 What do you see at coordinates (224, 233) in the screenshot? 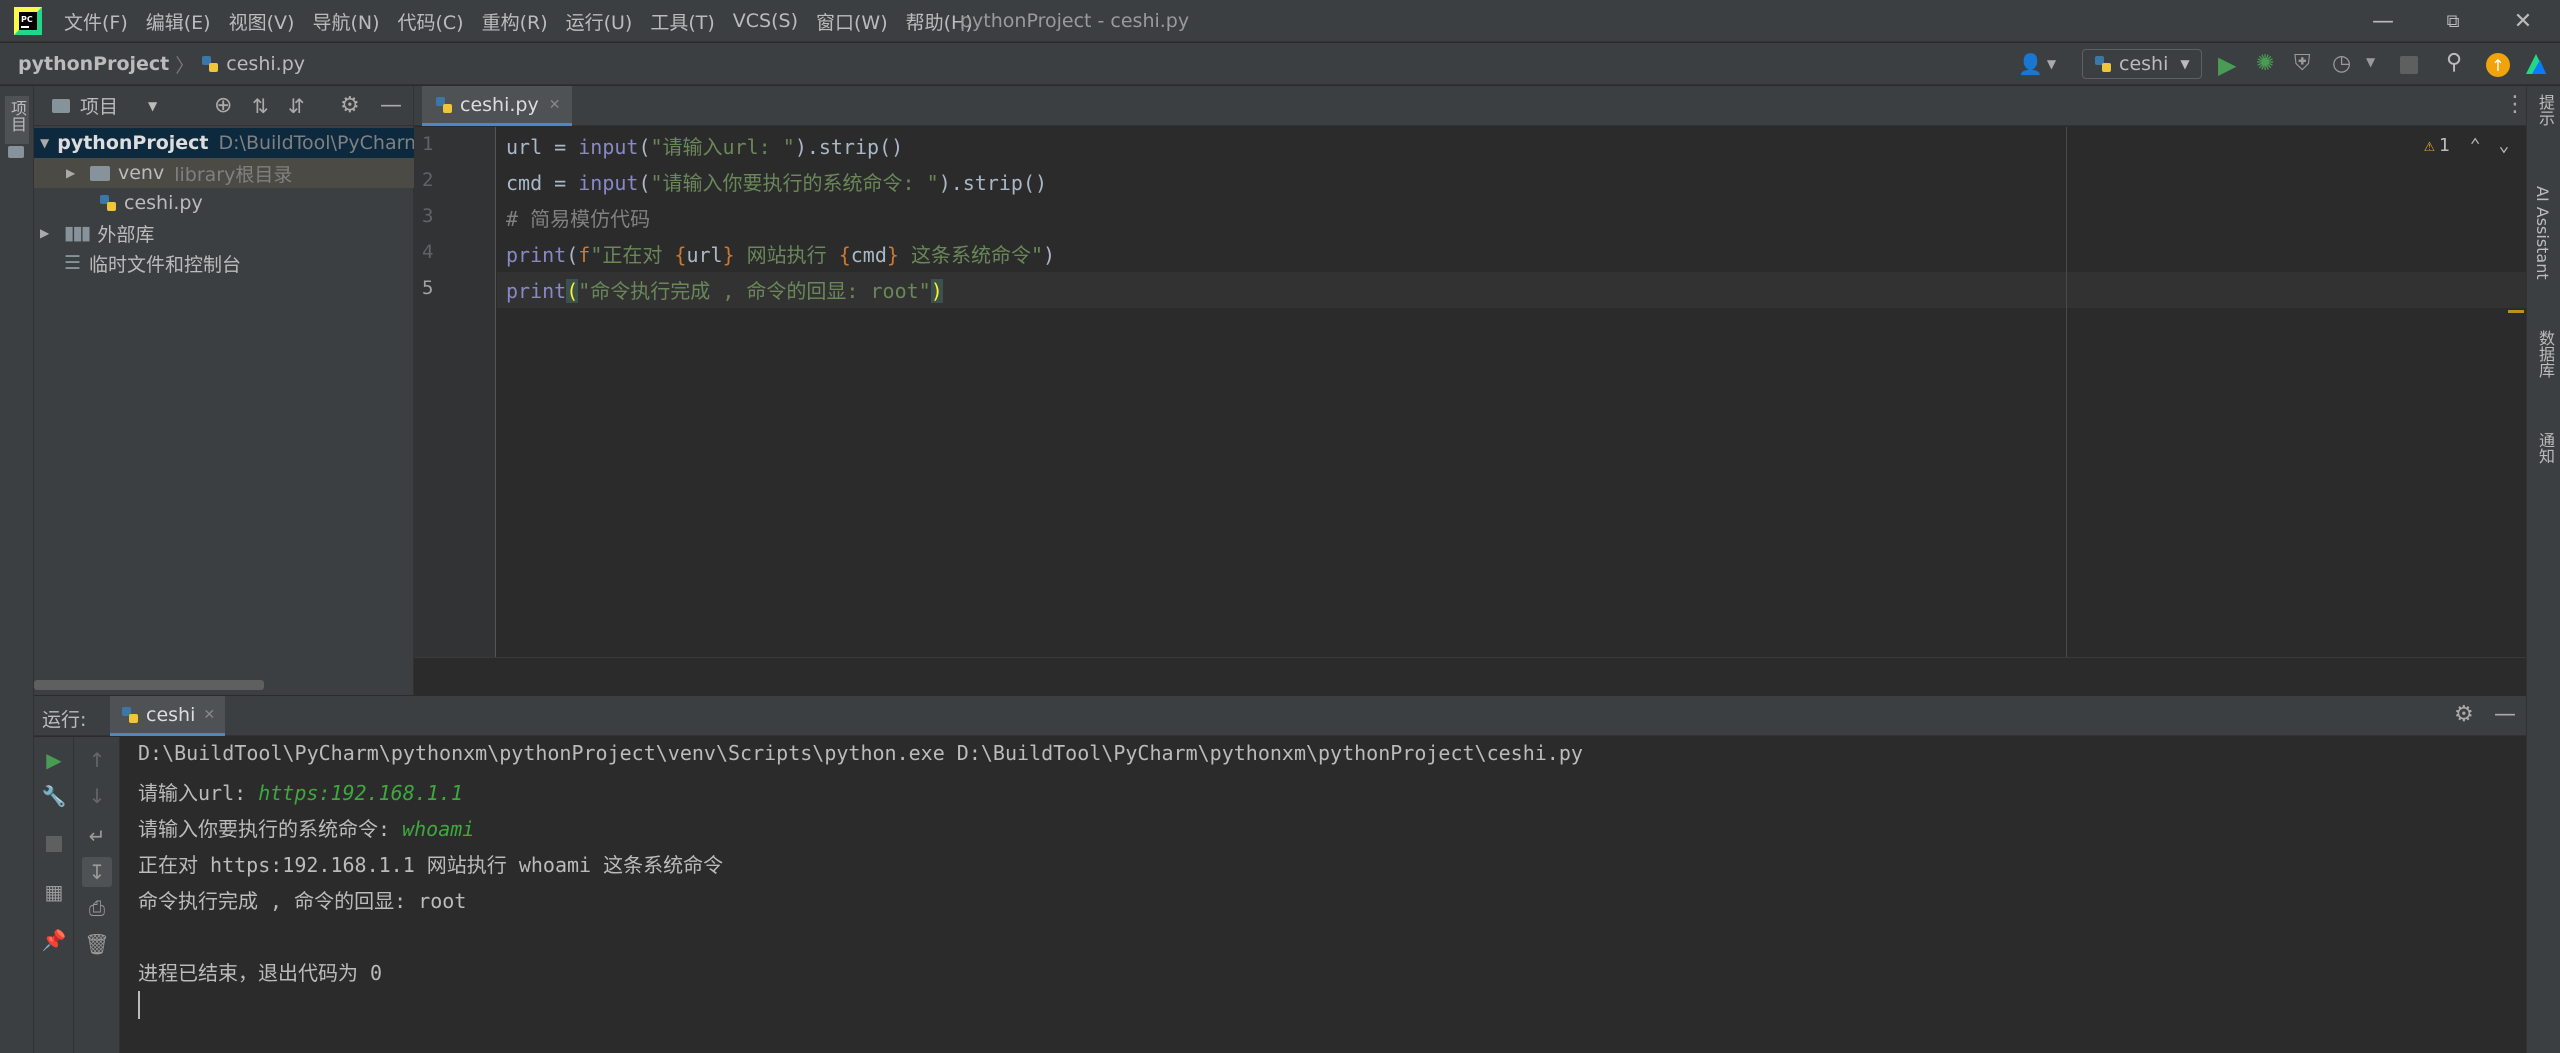
I see `tree-item-external-libraries: ▶ ▮▮▮ 外部库` at bounding box center [224, 233].